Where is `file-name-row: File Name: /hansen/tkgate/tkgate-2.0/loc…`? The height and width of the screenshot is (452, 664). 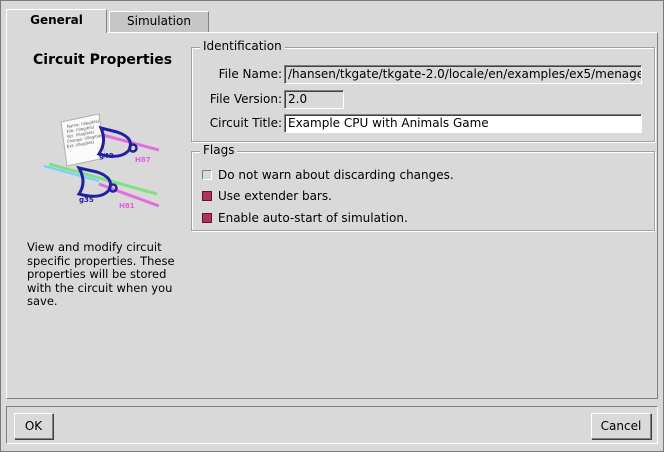
file-name-row: File Name: /hansen/tkgate/tkgate-2.0/loc… is located at coordinates (424, 74).